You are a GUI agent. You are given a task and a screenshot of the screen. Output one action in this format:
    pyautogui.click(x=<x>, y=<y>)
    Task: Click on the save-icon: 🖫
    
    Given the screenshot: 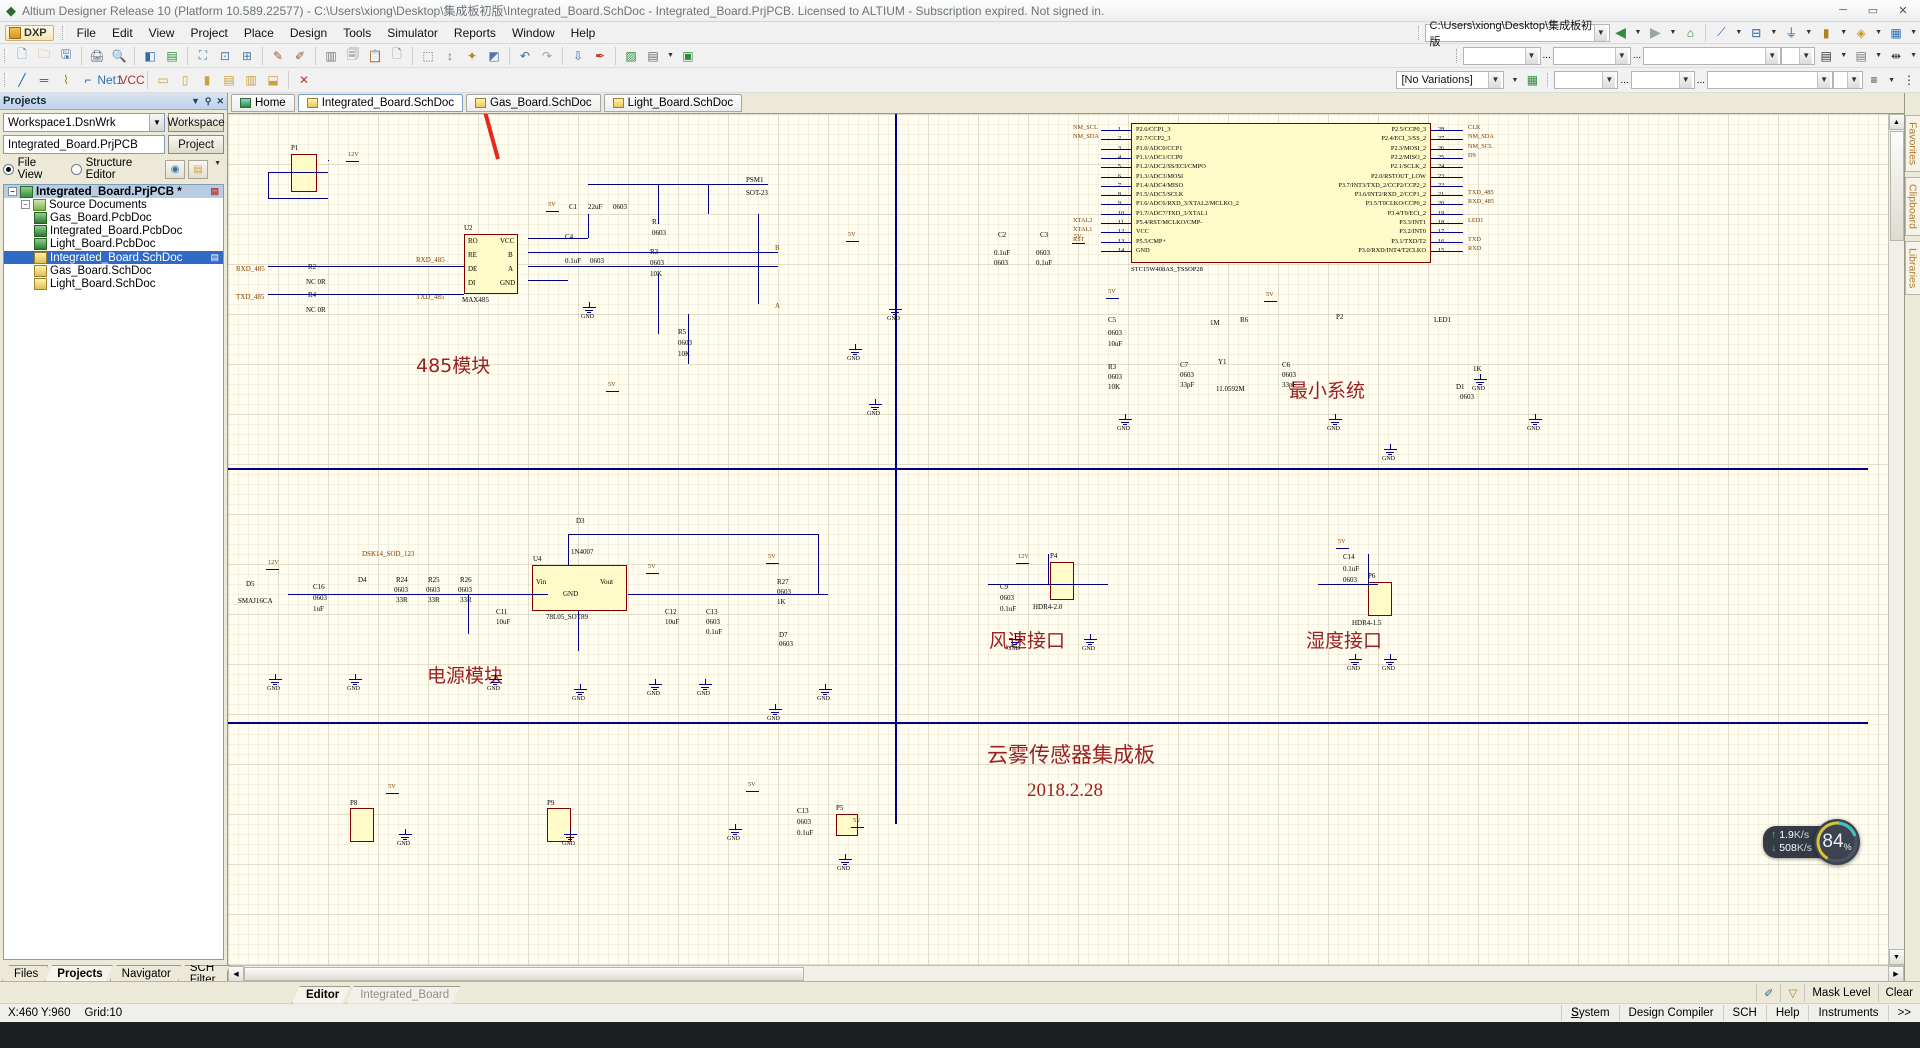 What is the action you would take?
    pyautogui.click(x=66, y=55)
    